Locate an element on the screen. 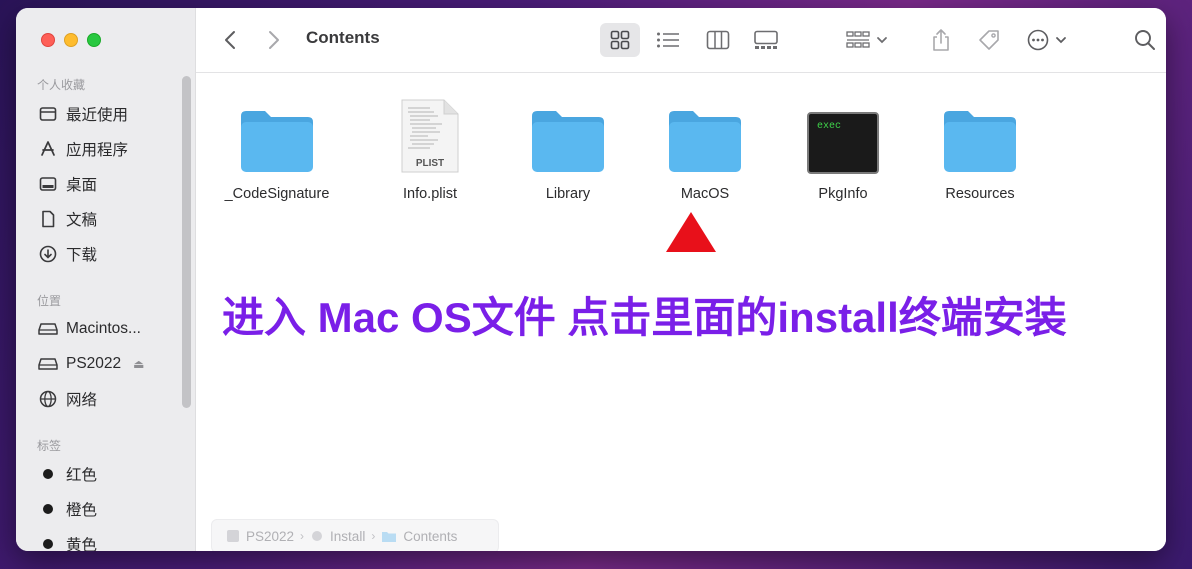 Image resolution: width=1192 pixels, height=569 pixels. close-button is located at coordinates (48, 40).